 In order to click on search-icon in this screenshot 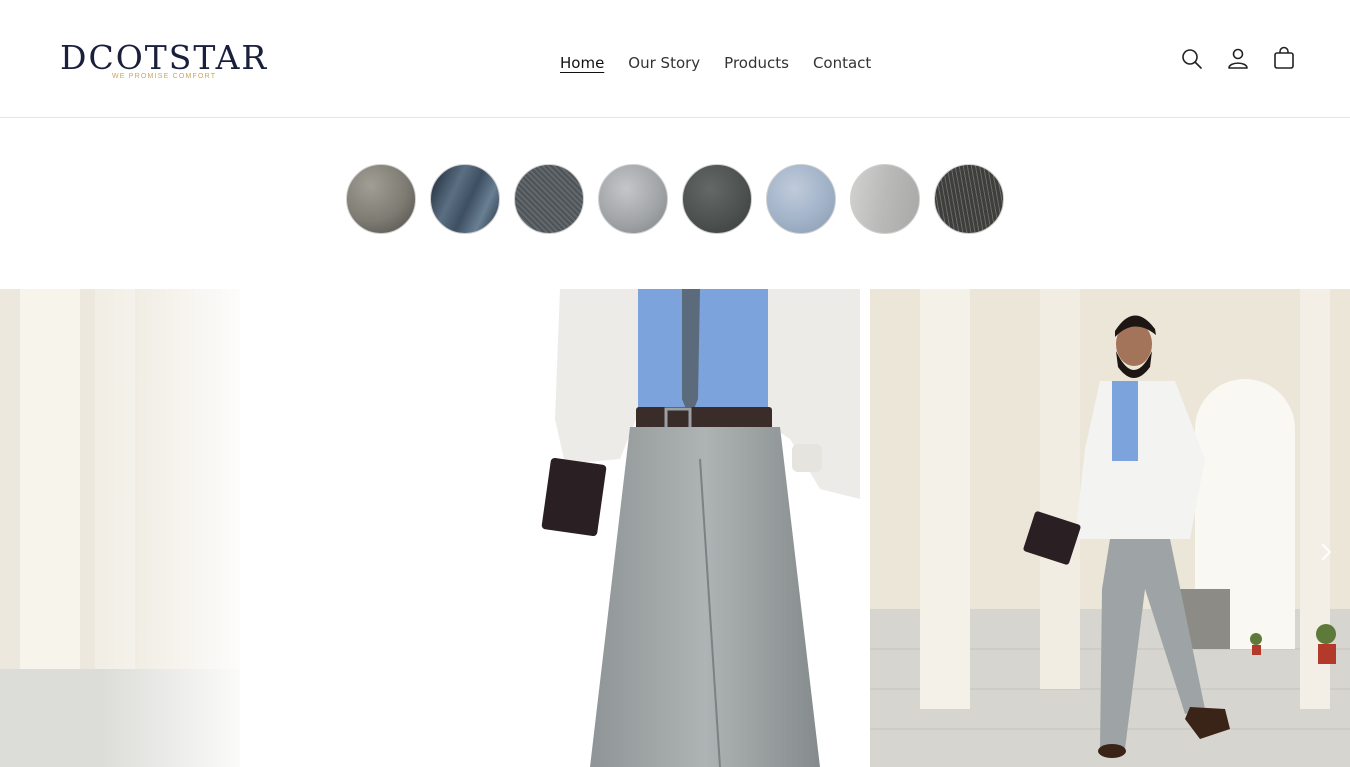, I will do `click(1192, 59)`.